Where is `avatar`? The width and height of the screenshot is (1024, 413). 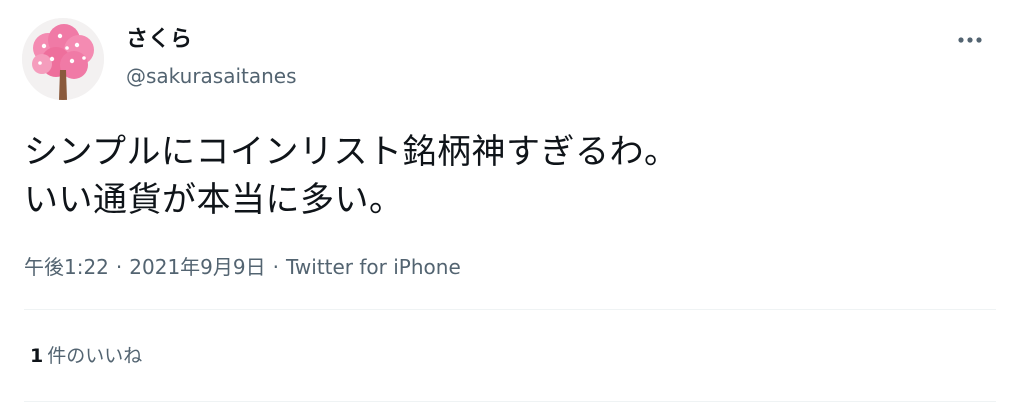
avatar is located at coordinates (63, 59).